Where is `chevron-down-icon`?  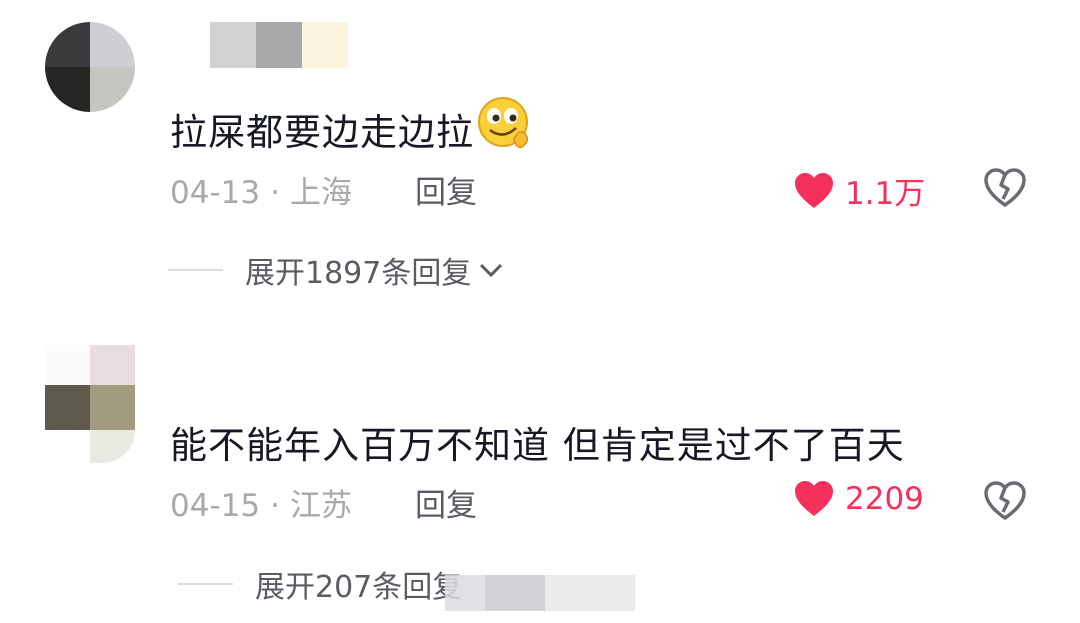
chevron-down-icon is located at coordinates (491, 270).